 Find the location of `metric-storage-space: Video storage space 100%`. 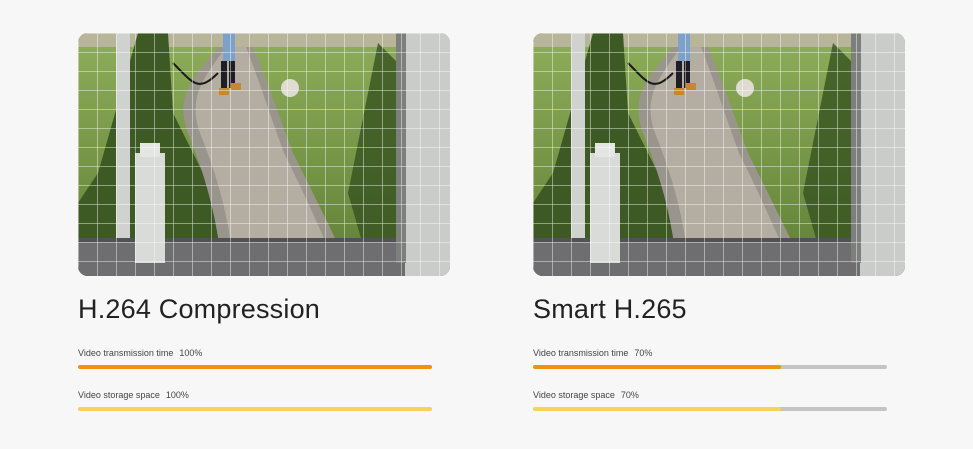

metric-storage-space: Video storage space 100% is located at coordinates (255, 400).